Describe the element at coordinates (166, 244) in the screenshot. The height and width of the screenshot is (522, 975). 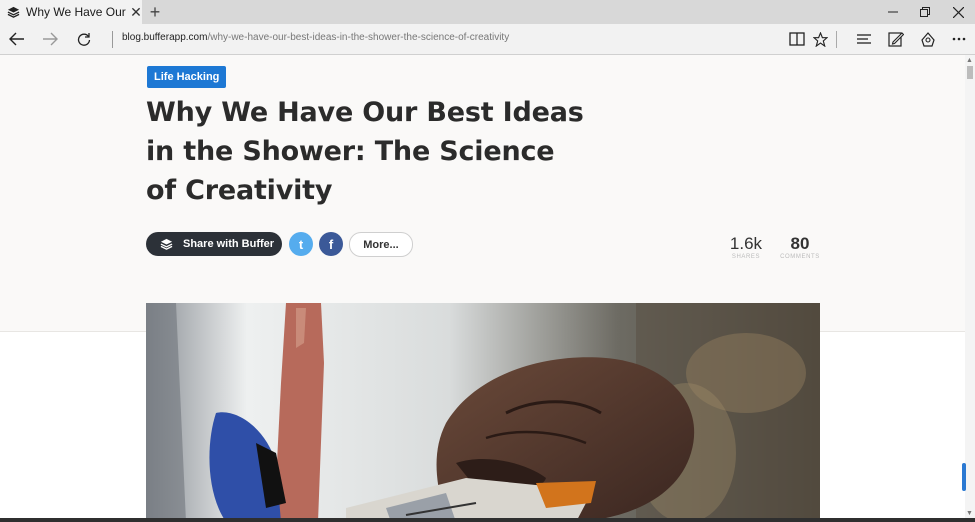
I see `buffer-logo-icon` at that location.